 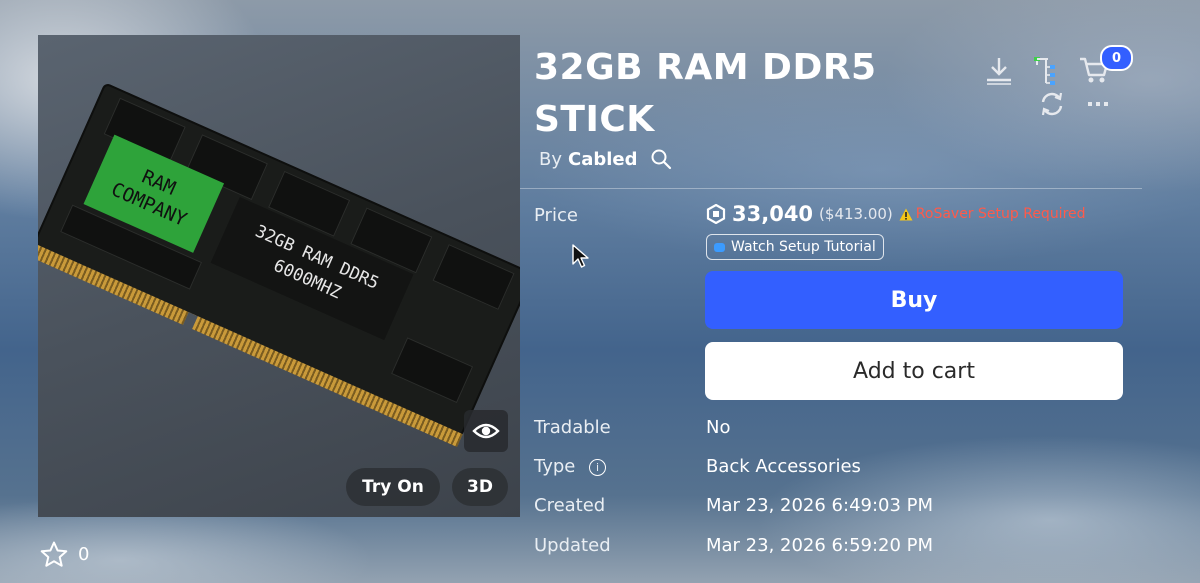 I want to click on watch-tutorial-button: Watch Setup Tutorial, so click(x=795, y=247).